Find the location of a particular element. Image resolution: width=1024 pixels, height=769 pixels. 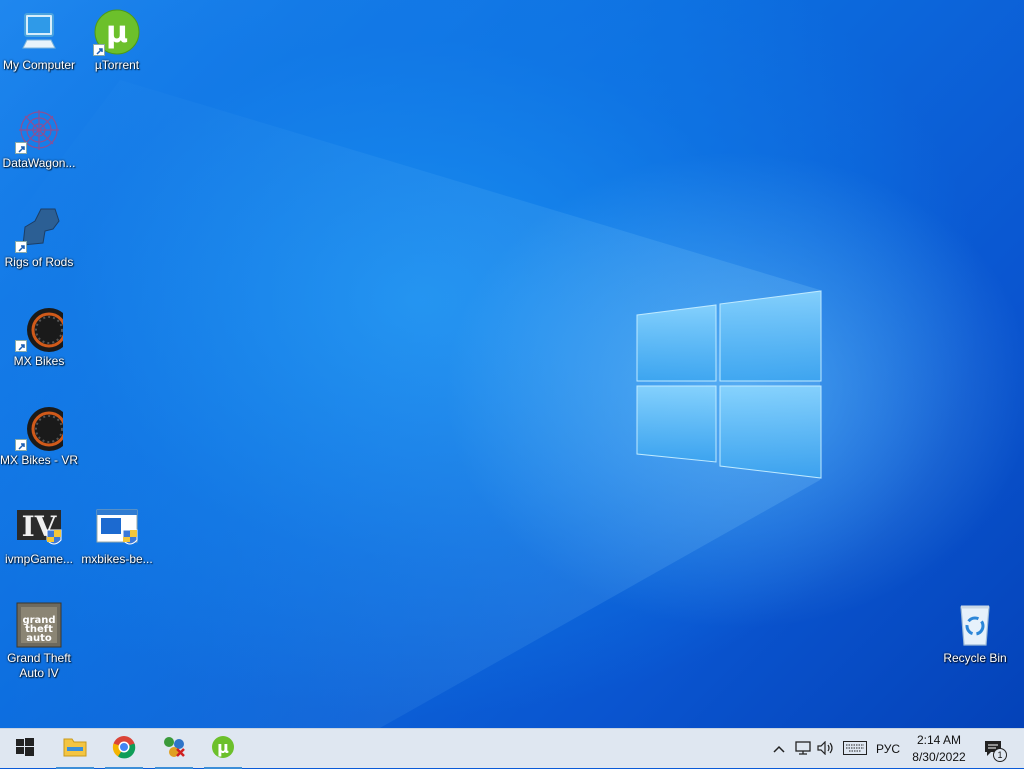

computer-icon is located at coordinates (39, 32).